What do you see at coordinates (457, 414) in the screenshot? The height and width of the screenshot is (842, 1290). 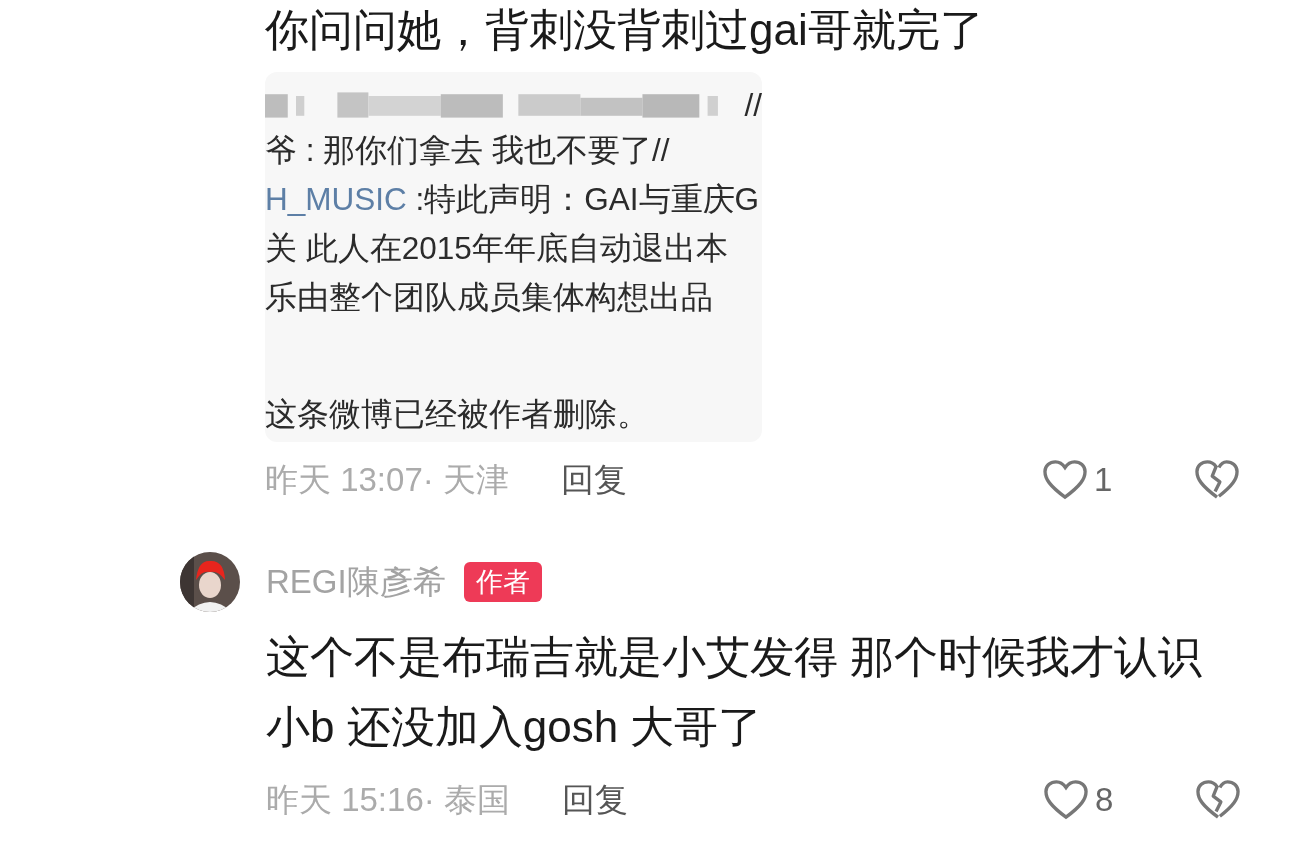 I see `deleted-notice: 这条微博已经被作者删除。` at bounding box center [457, 414].